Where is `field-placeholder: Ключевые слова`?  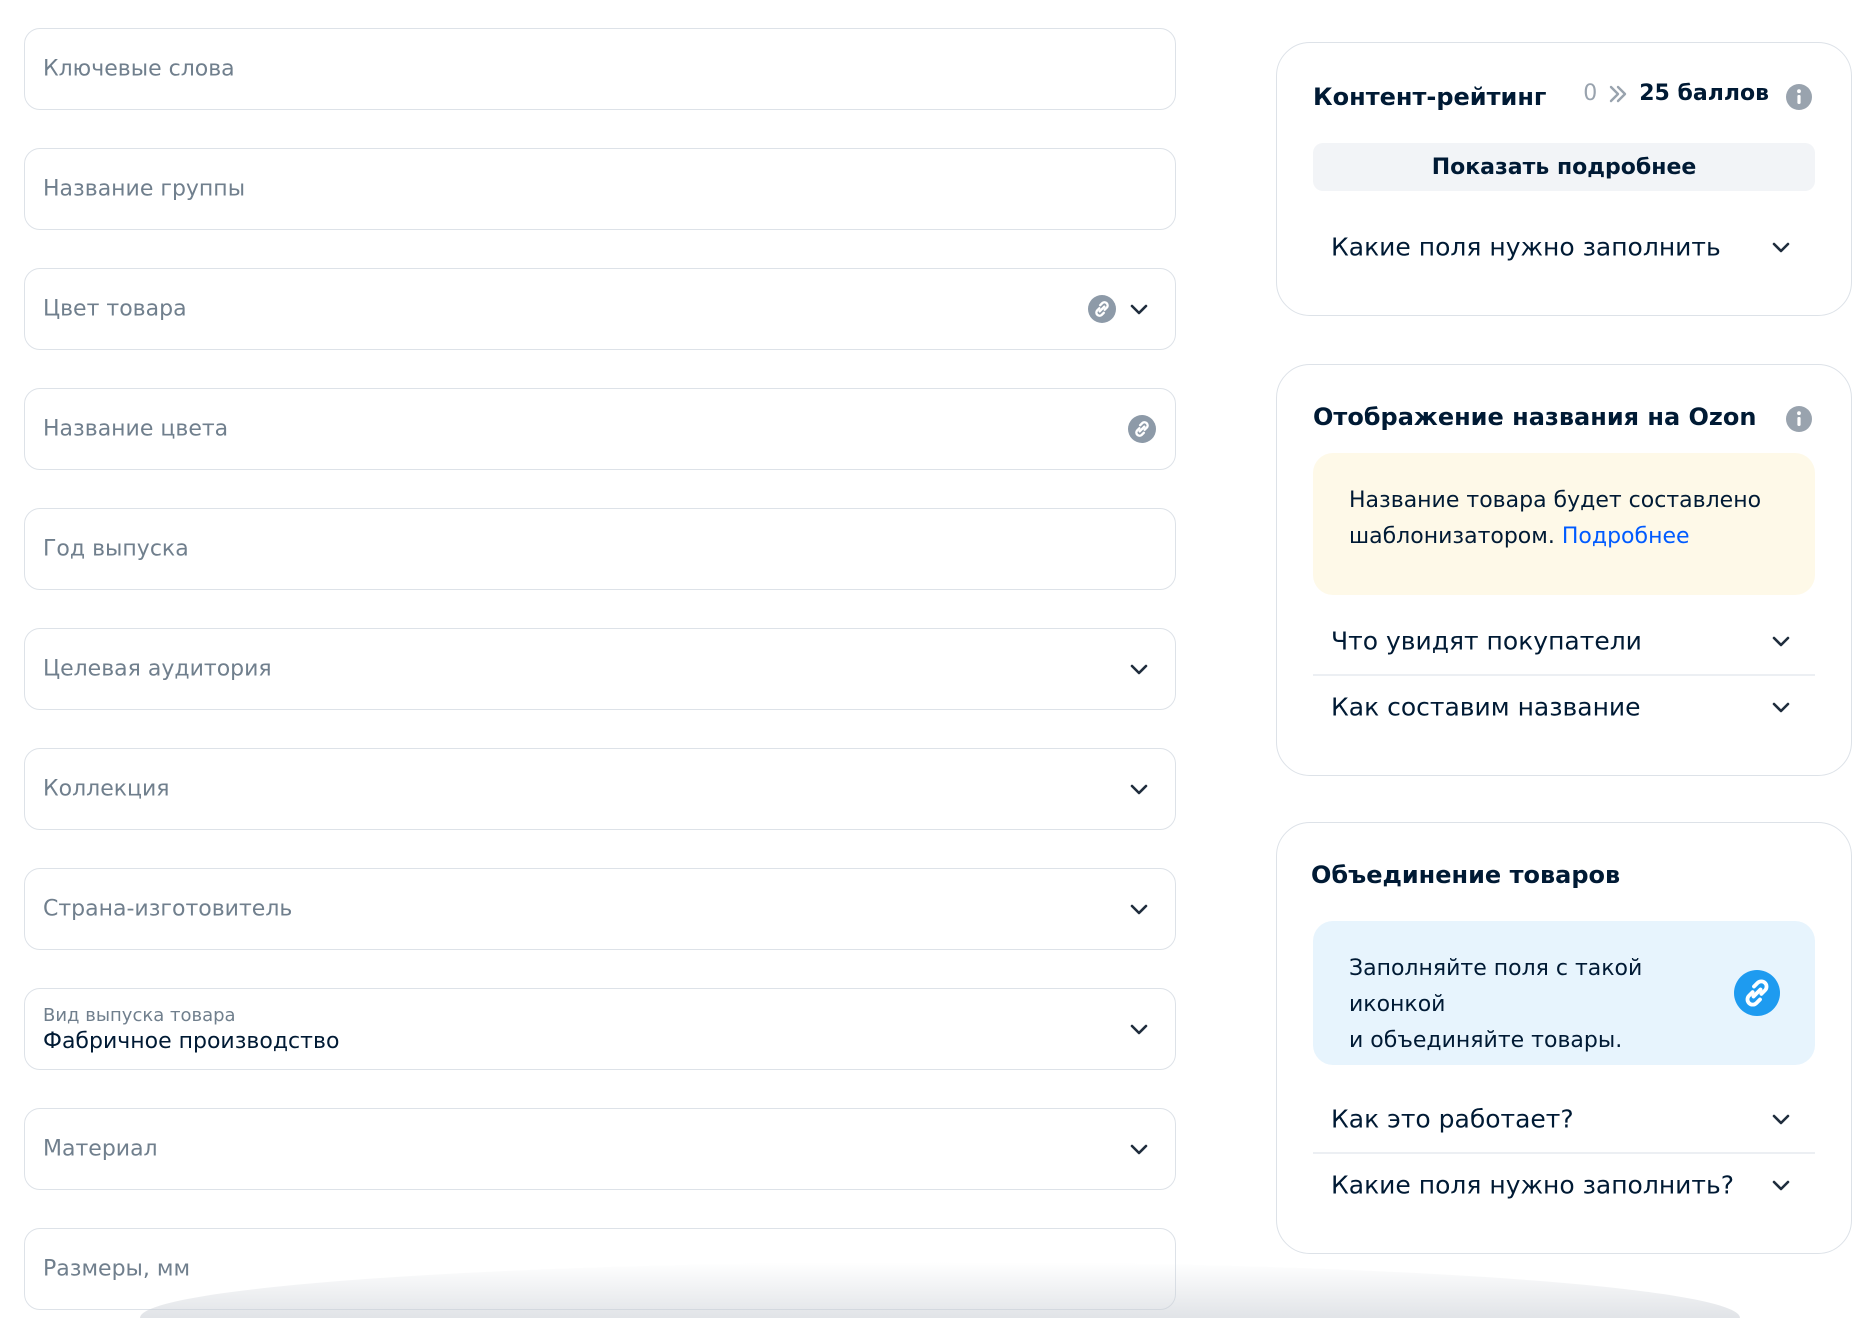
field-placeholder: Ключевые слова is located at coordinates (139, 69).